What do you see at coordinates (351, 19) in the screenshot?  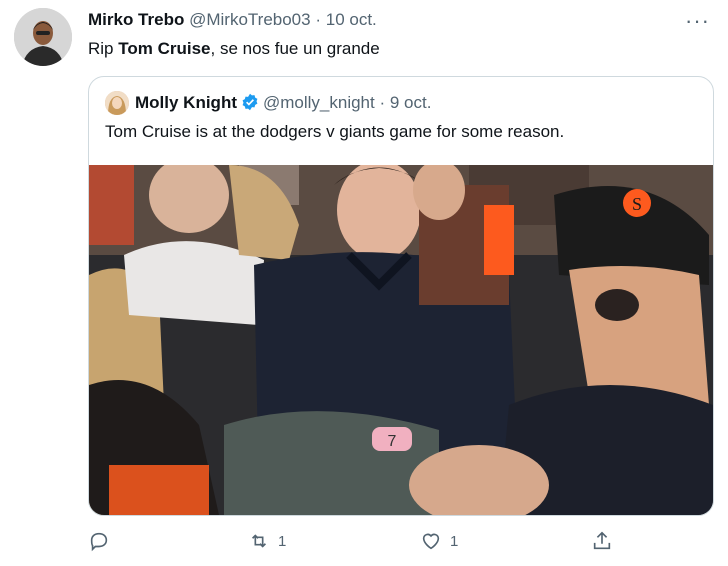 I see `tweet-date: 10 oct.` at bounding box center [351, 19].